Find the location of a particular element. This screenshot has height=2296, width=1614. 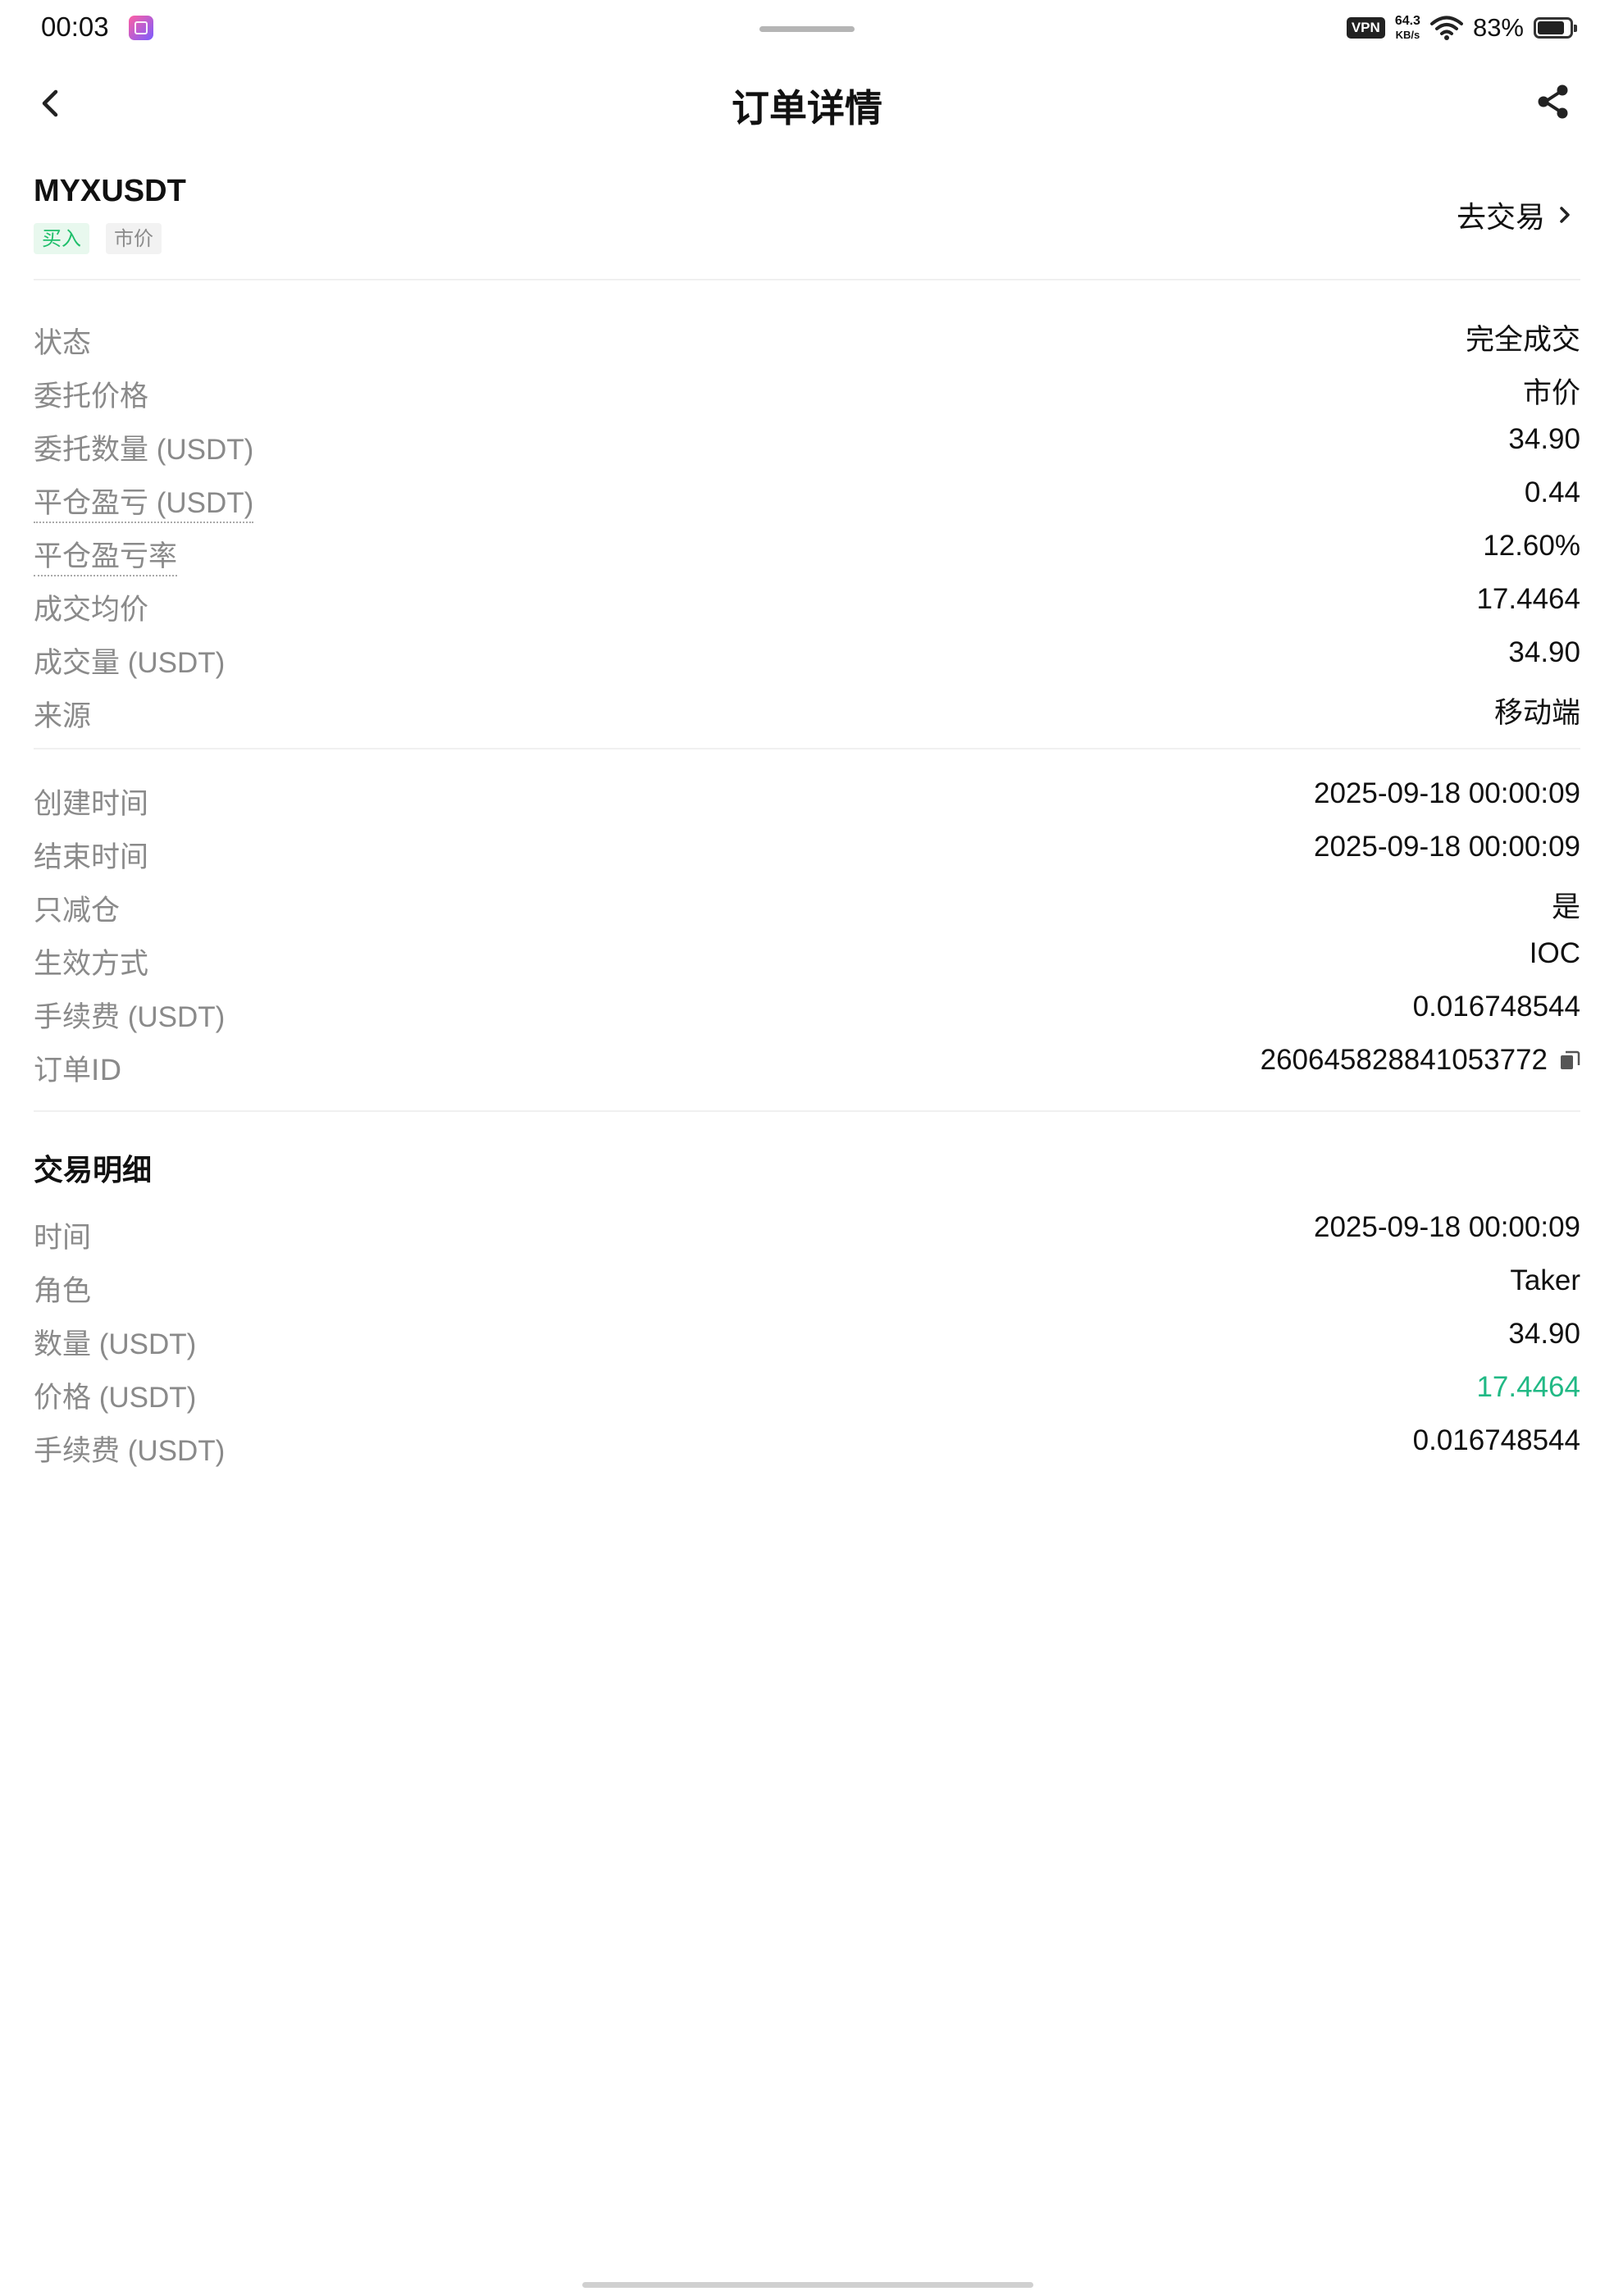

row-label: 时间 is located at coordinates (63, 1238).